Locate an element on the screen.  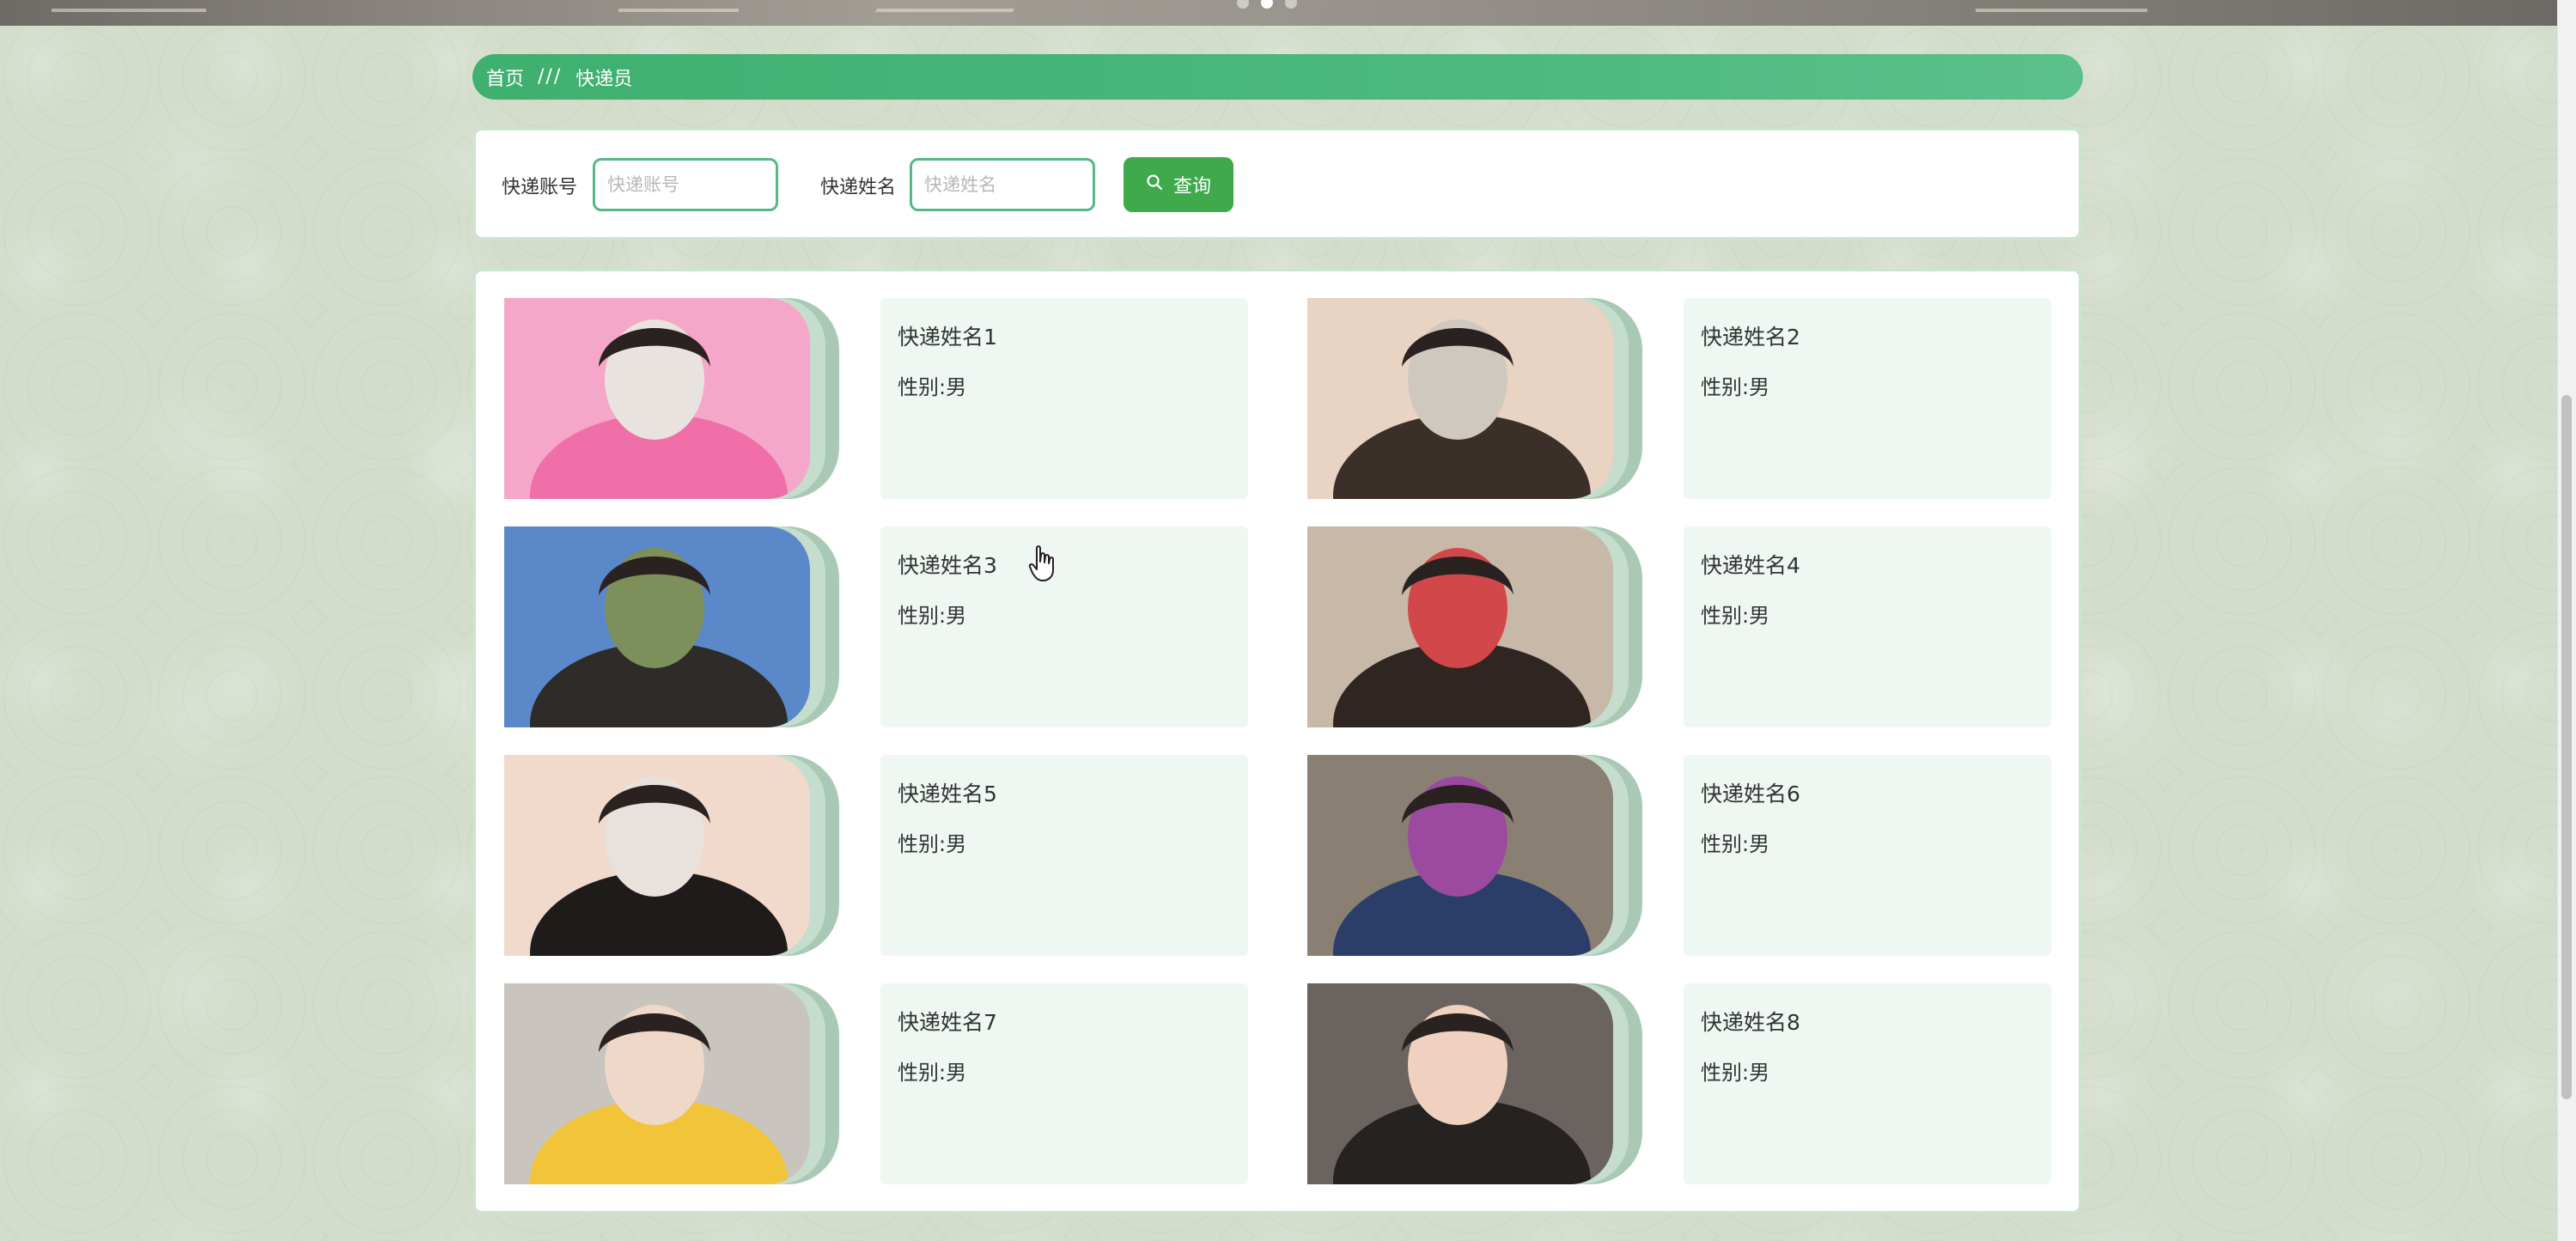
courier-name: 快递姓名5 is located at coordinates (1064, 792).